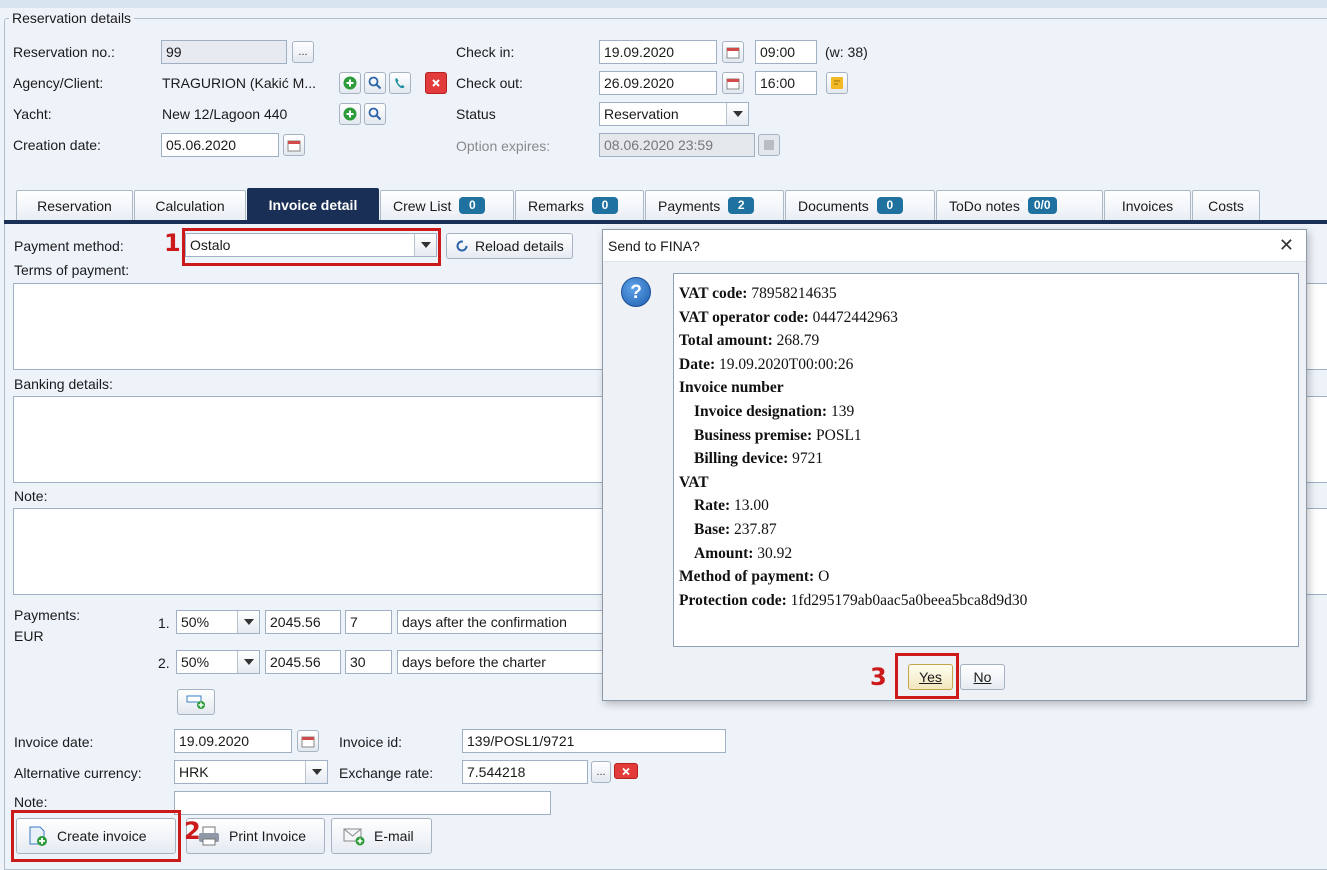 This screenshot has height=870, width=1327. Describe the element at coordinates (218, 622) in the screenshot. I see `payment-1-percent-select: 50%` at that location.